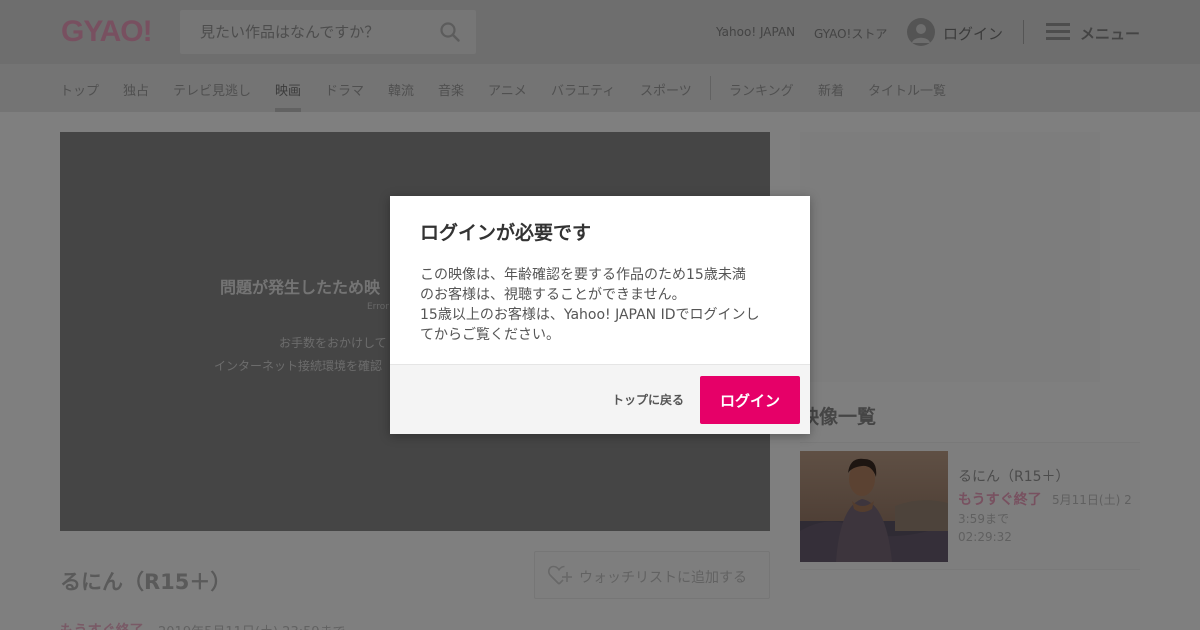 This screenshot has width=1200, height=630. What do you see at coordinates (590, 315) in the screenshot?
I see `dialog-message-line: 15歳以上のお客様は、Yahoo! JAPAN IDでログインし` at bounding box center [590, 315].